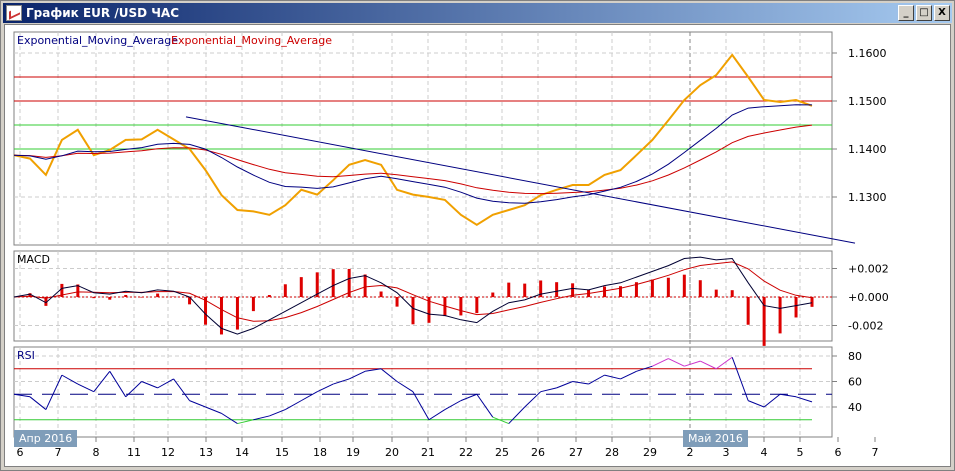  Describe the element at coordinates (134, 452) in the screenshot. I see `x-tick-label: 11` at that location.